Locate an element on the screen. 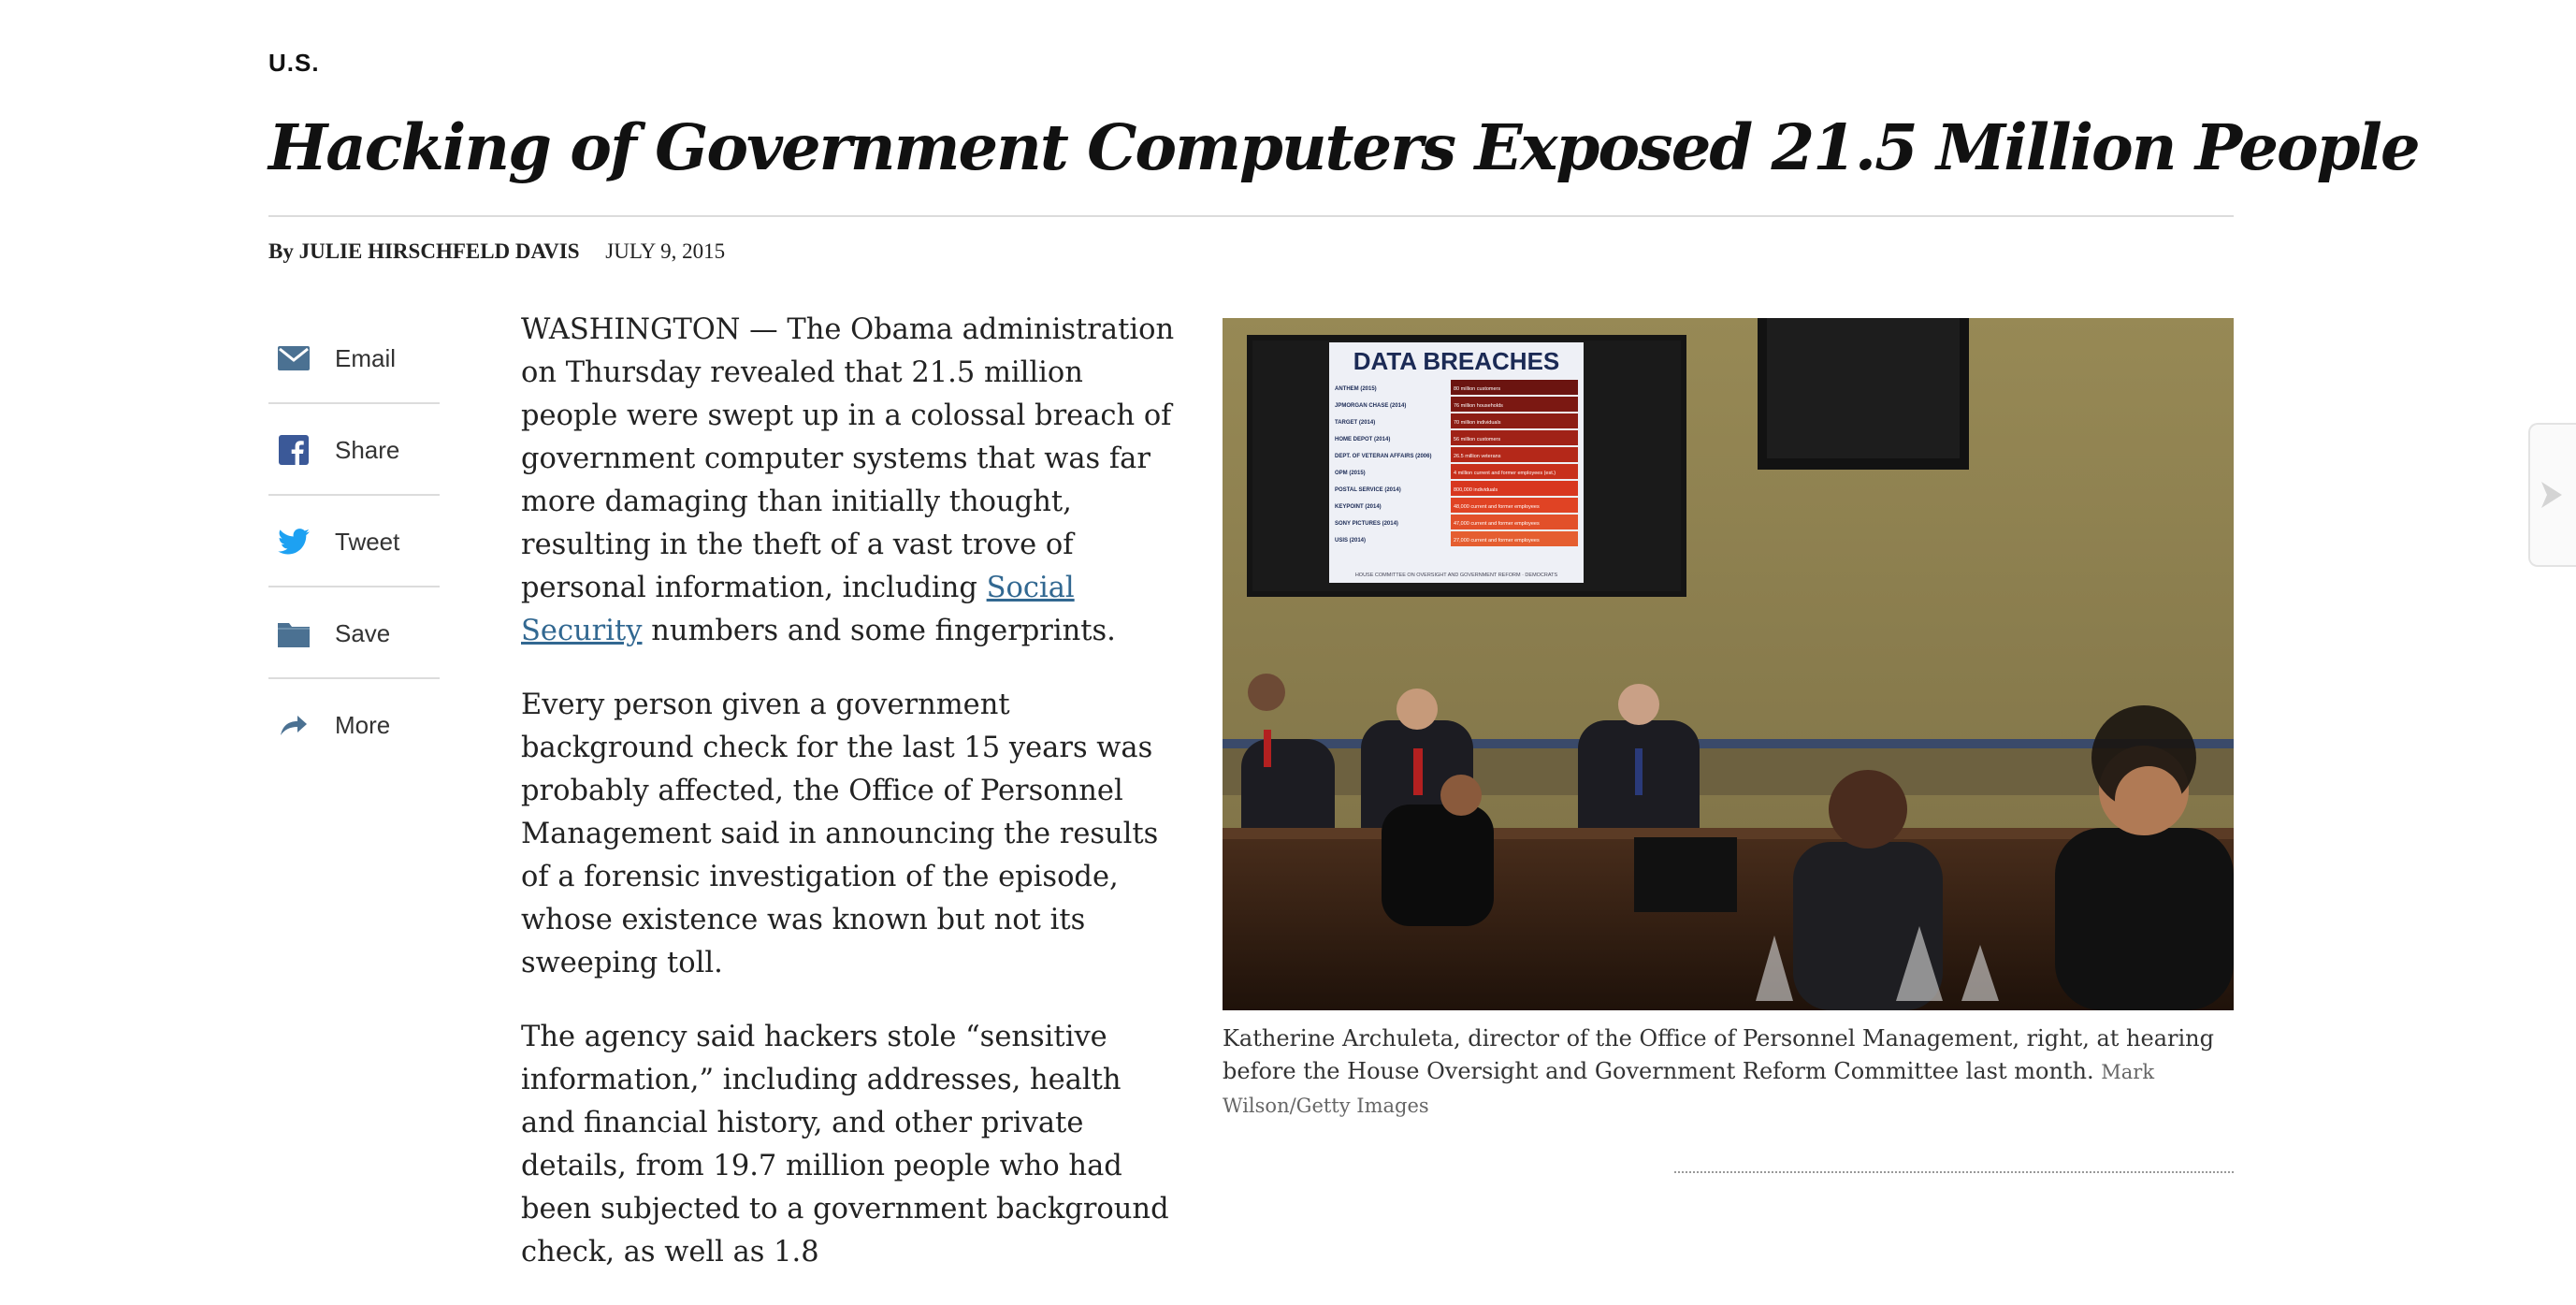  share-twitter-label: Tweet is located at coordinates (367, 541).